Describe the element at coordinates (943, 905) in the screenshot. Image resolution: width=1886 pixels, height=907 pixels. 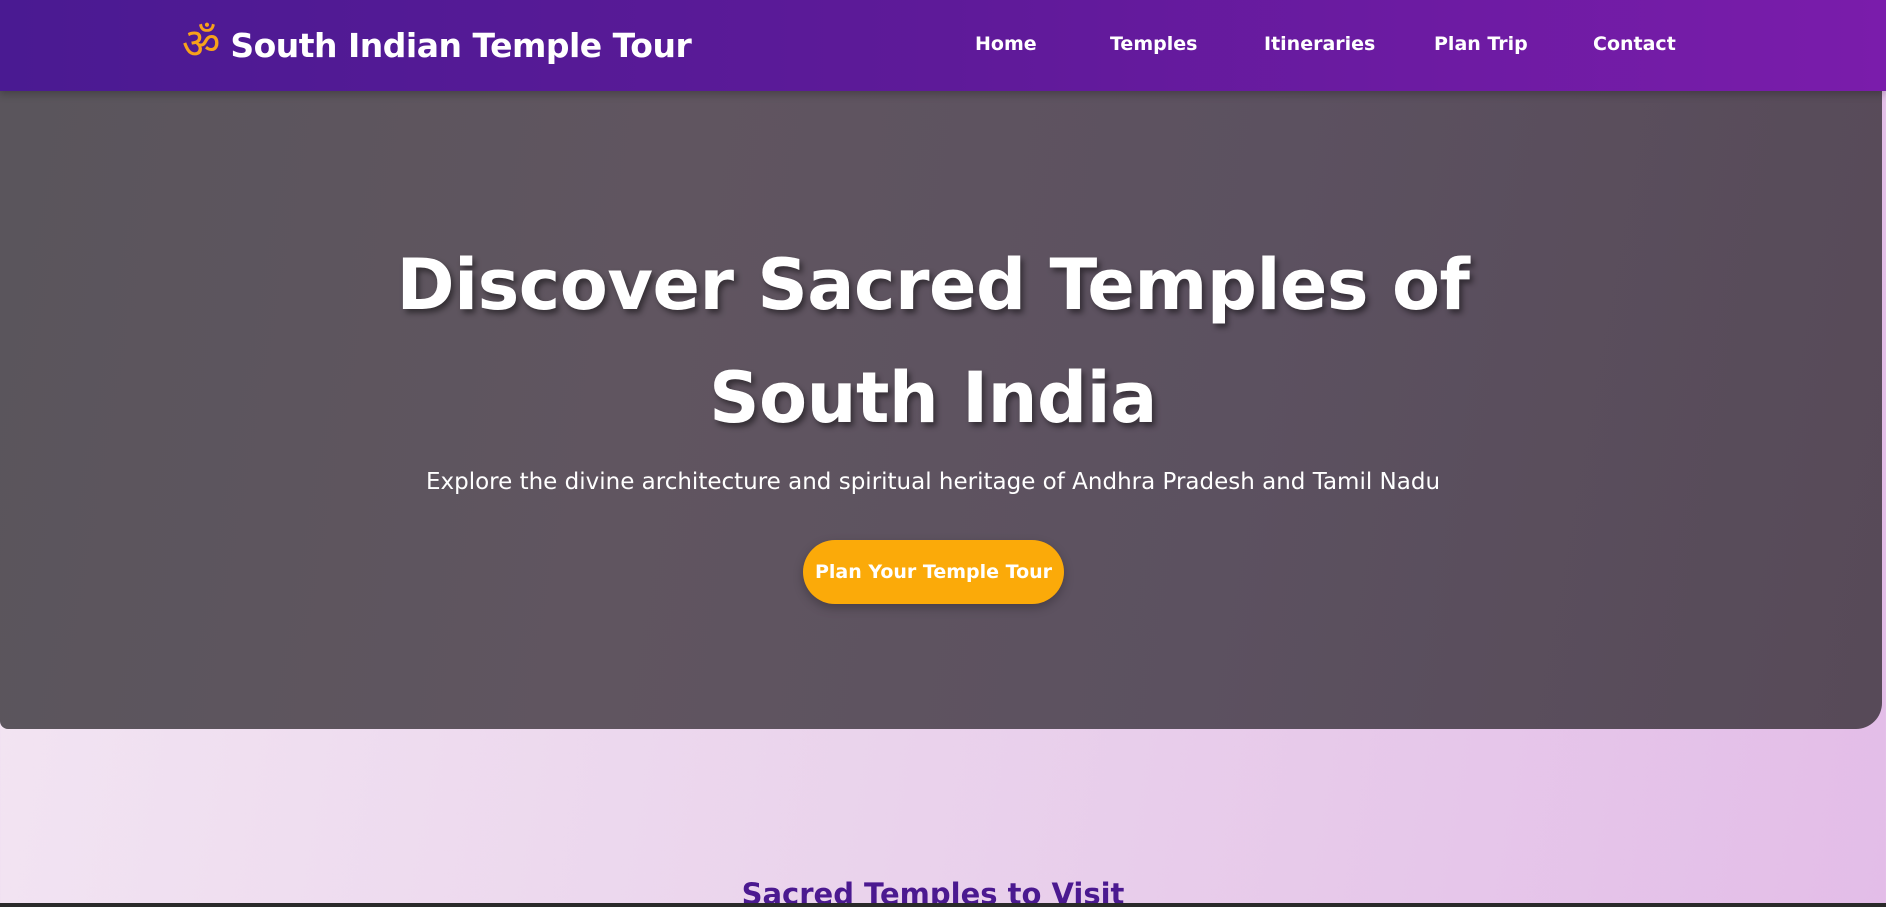
I see `viewport-bottom-edge` at that location.